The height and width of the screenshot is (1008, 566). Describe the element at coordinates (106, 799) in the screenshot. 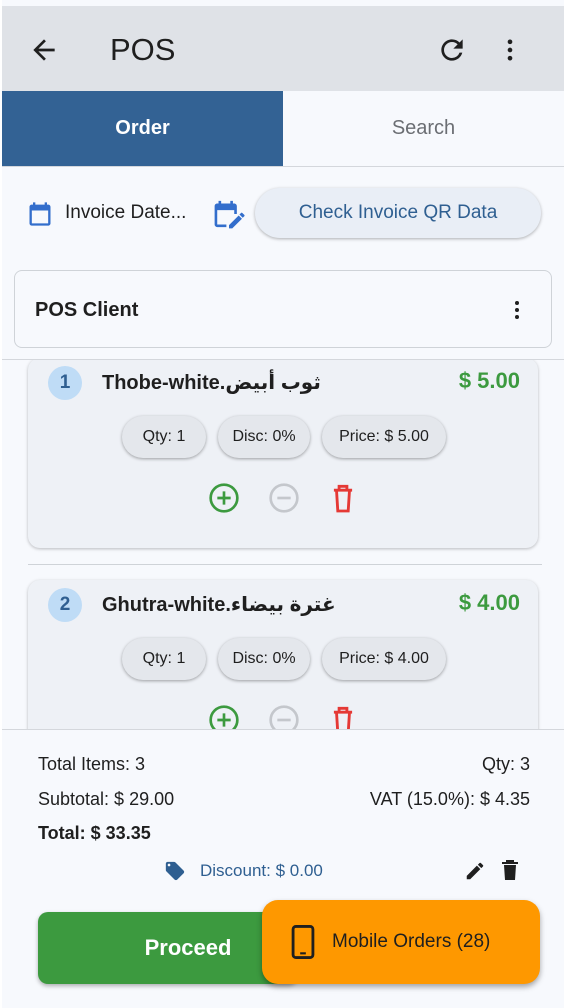

I see `subtotal: Subtotal: $ 29.00` at that location.